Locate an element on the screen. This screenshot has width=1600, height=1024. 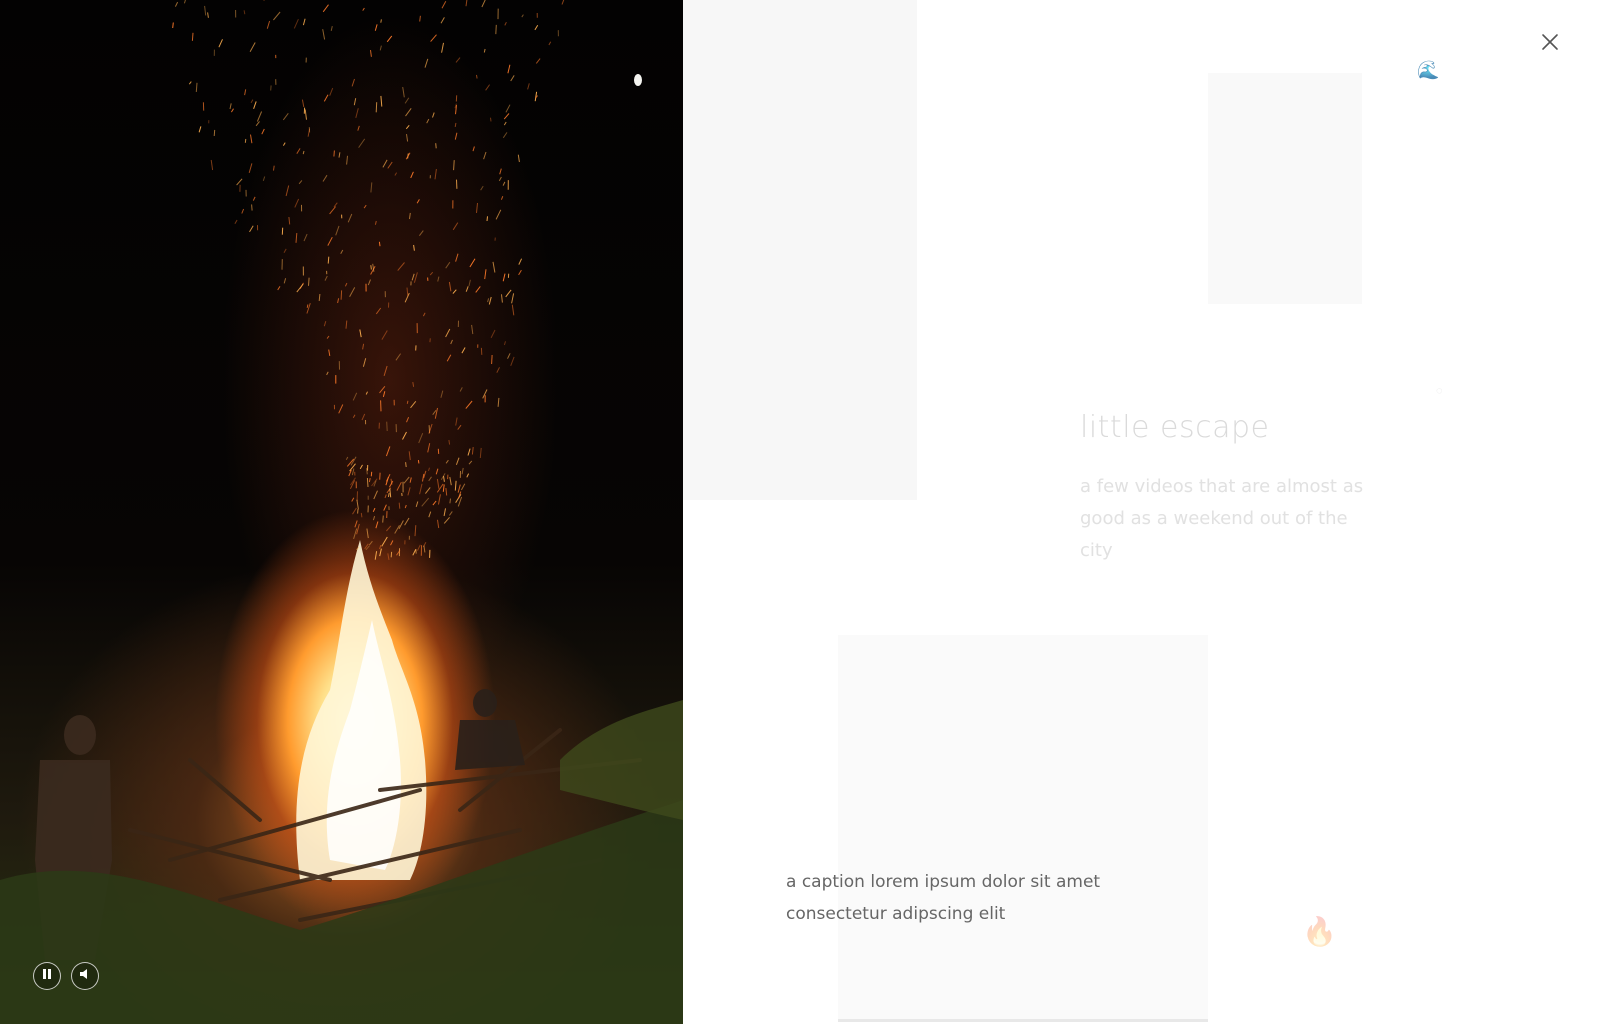
pause-button is located at coordinates (47, 976).